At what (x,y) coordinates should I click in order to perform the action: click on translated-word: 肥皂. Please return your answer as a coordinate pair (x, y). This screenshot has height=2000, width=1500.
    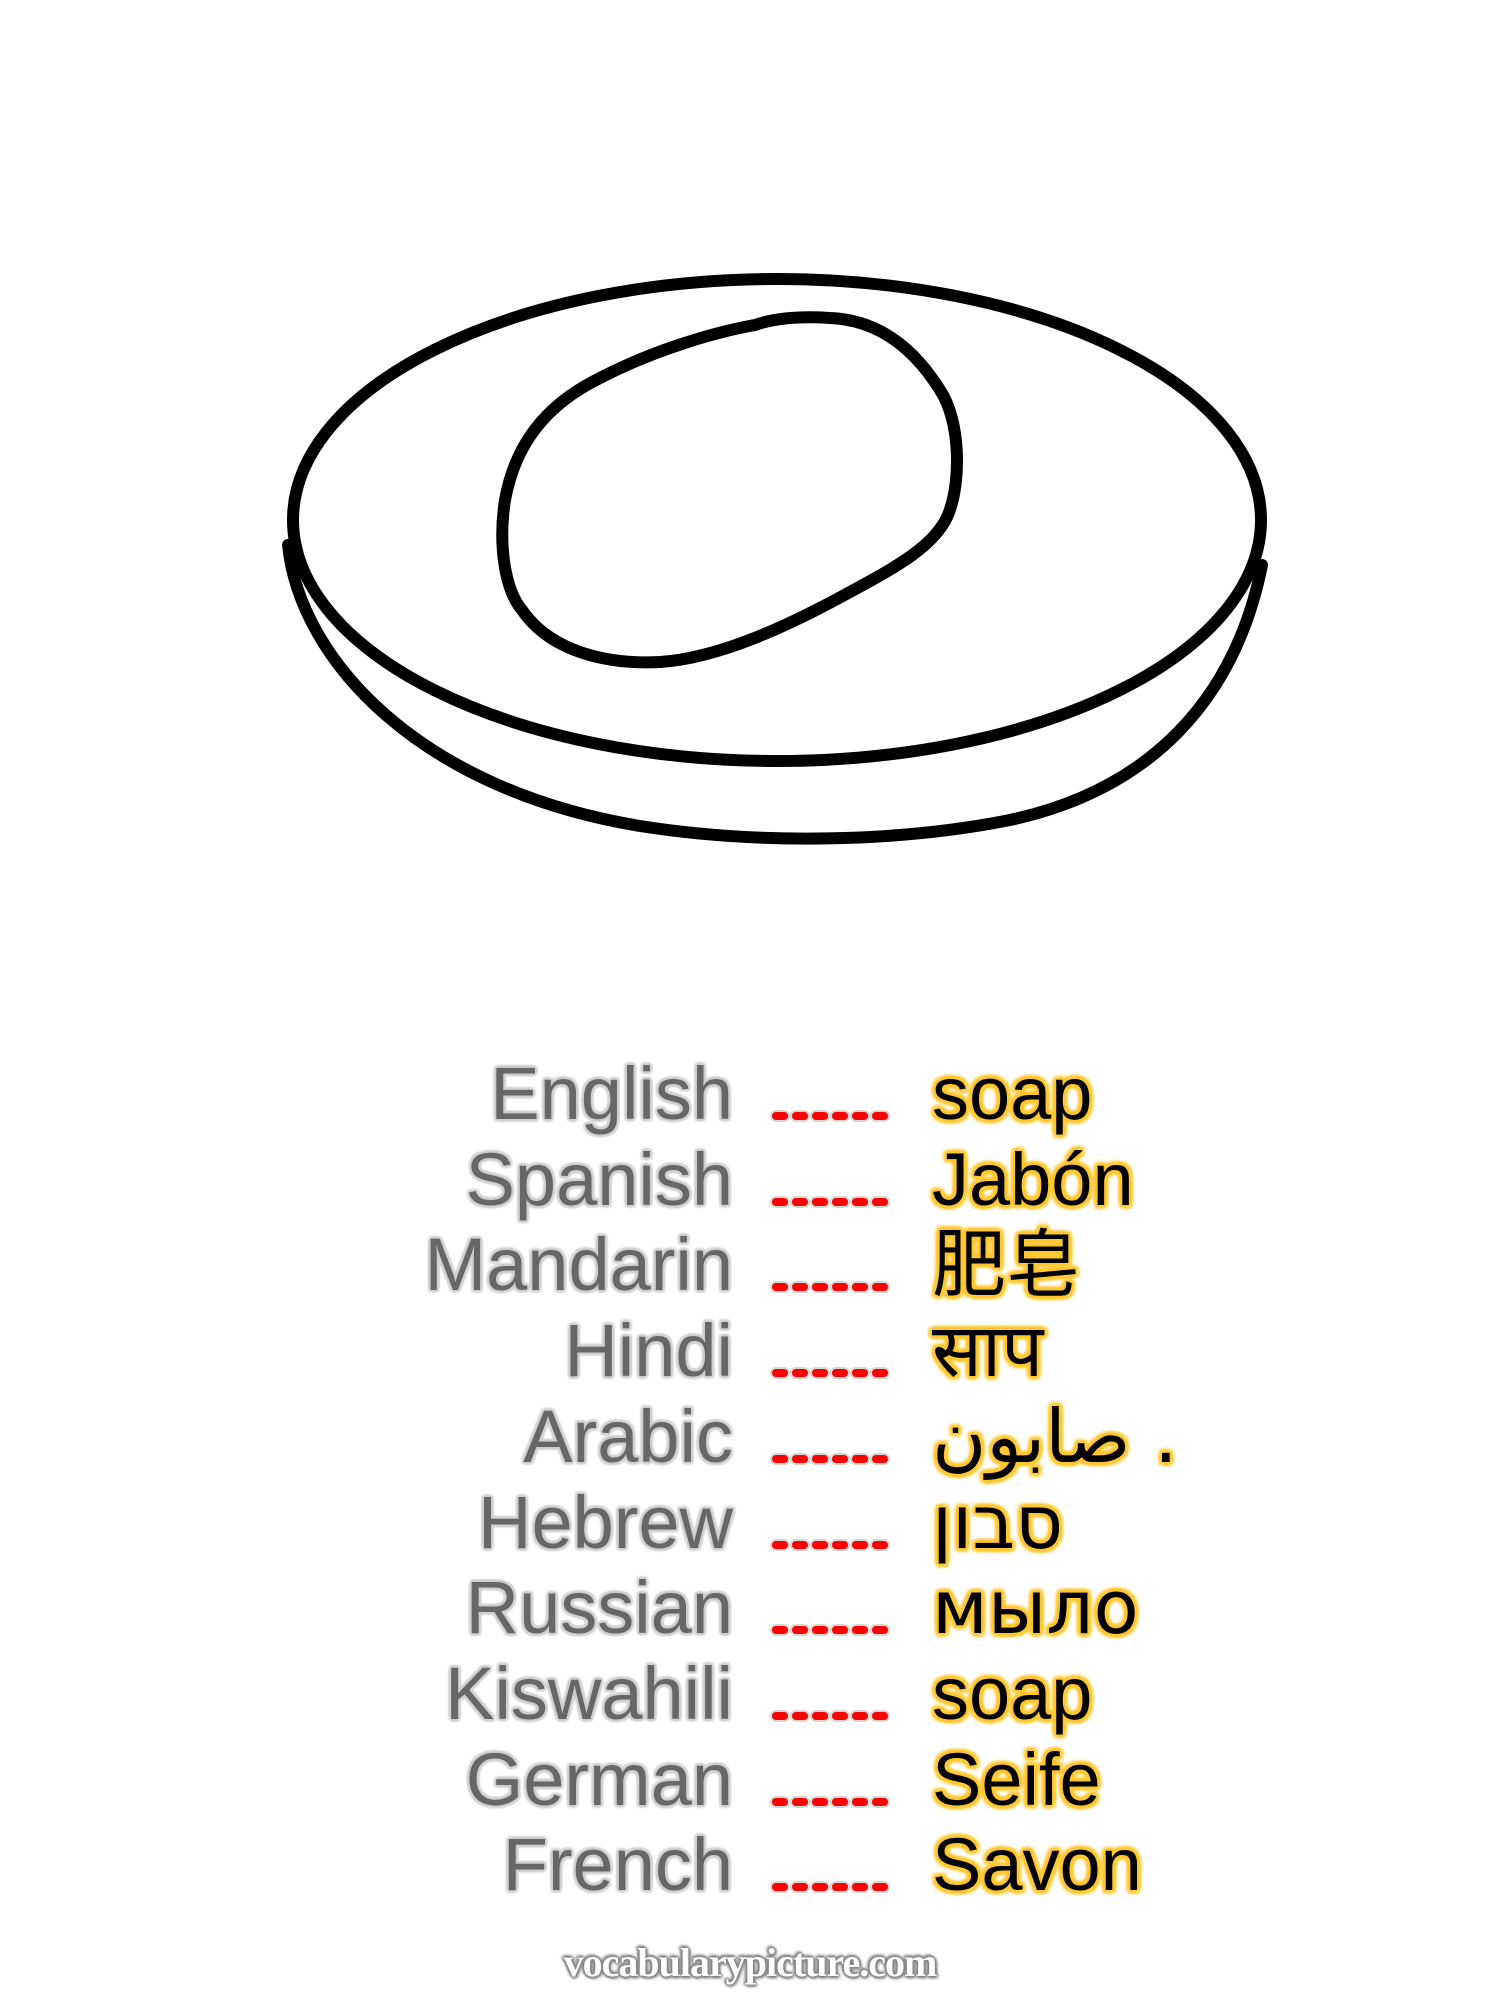
    Looking at the image, I should click on (1006, 1265).